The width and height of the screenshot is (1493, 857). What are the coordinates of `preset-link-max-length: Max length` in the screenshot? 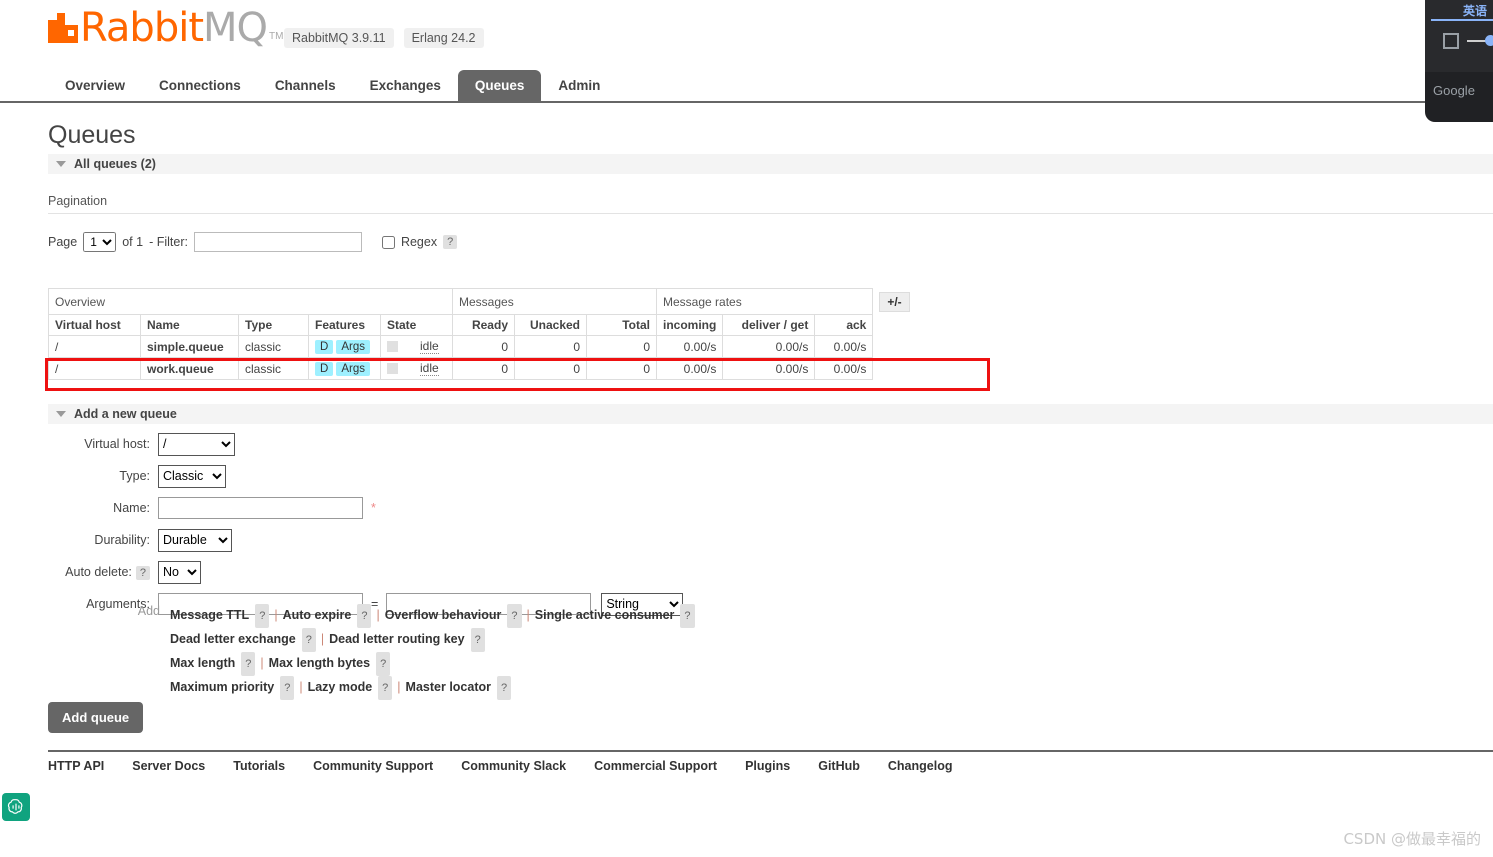 It's located at (202, 663).